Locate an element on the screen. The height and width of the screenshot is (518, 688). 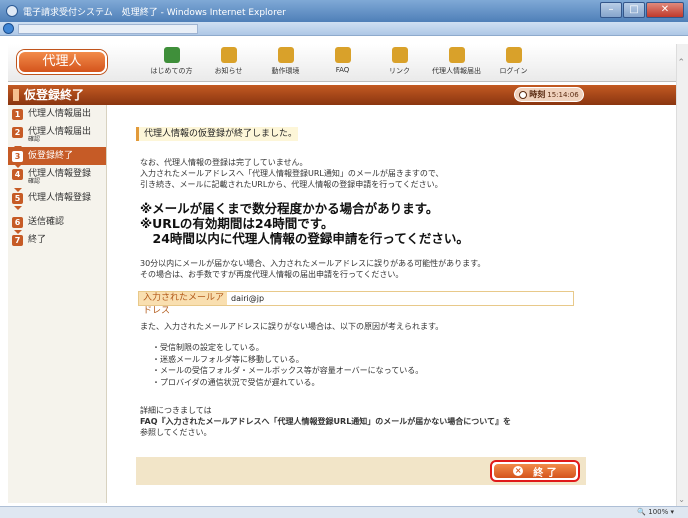
url-field is located at coordinates (108, 29).